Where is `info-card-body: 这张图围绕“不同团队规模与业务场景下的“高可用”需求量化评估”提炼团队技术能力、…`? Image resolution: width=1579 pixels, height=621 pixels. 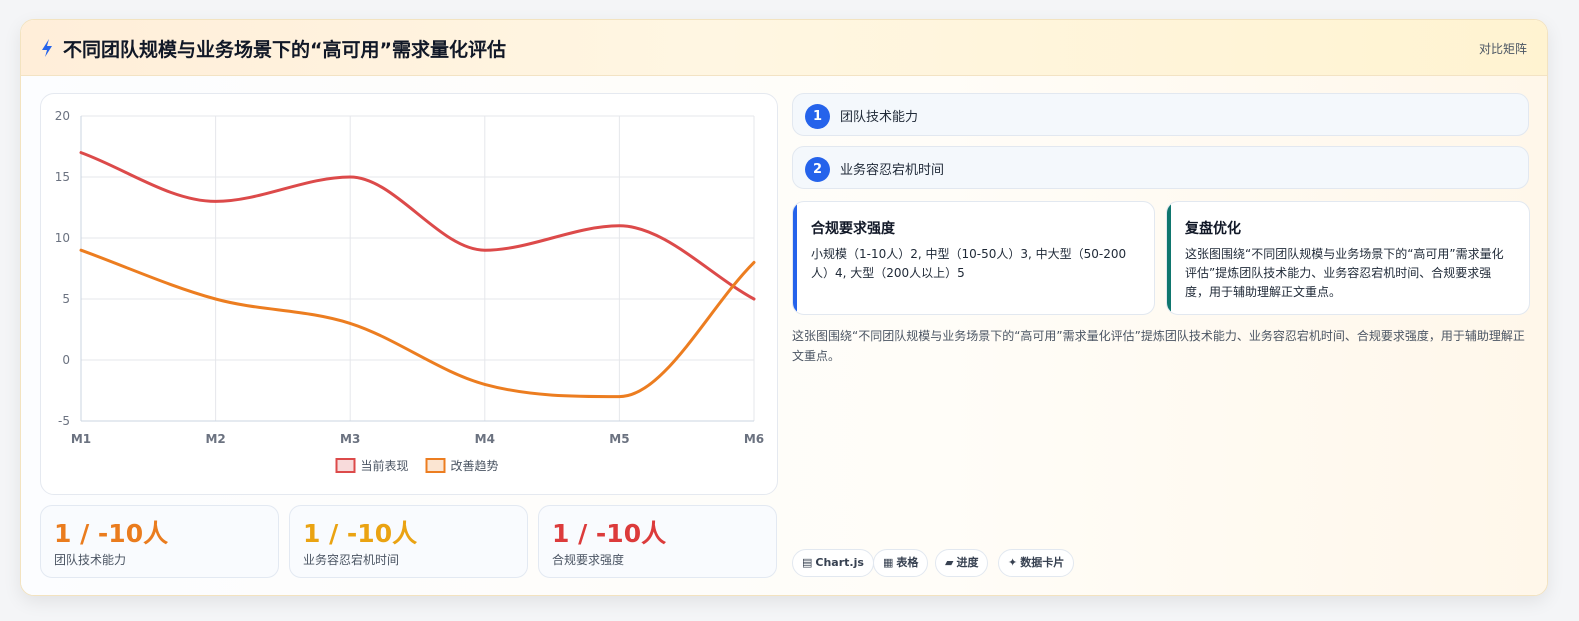 info-card-body: 这张图围绕“不同团队规模与业务场景下的“高可用”需求量化评估”提炼团队技术能力、… is located at coordinates (1344, 273).